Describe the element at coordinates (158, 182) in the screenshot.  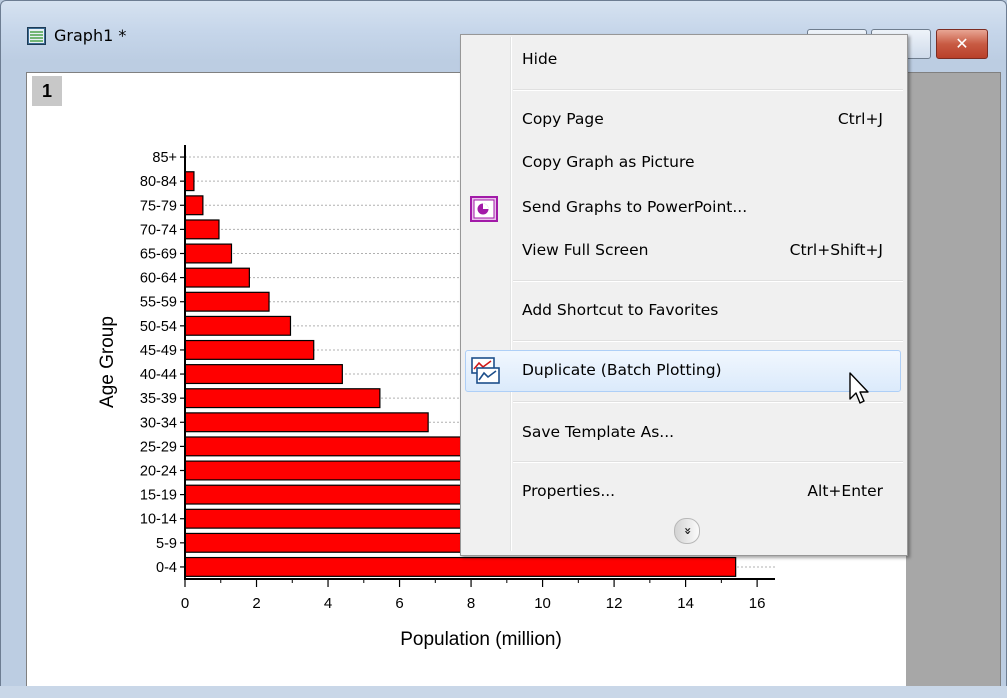
I see `y-tick-label: 80-84` at that location.